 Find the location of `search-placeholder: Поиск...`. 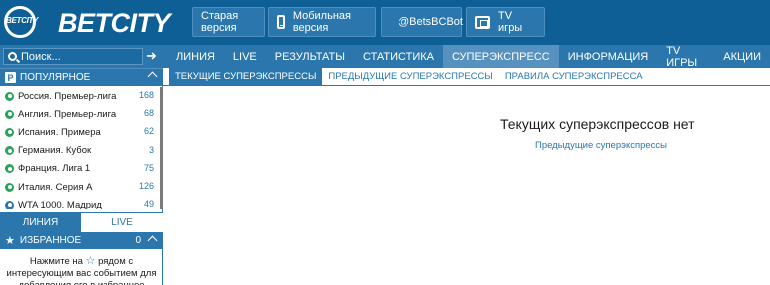

search-placeholder: Поиск... is located at coordinates (41, 56).